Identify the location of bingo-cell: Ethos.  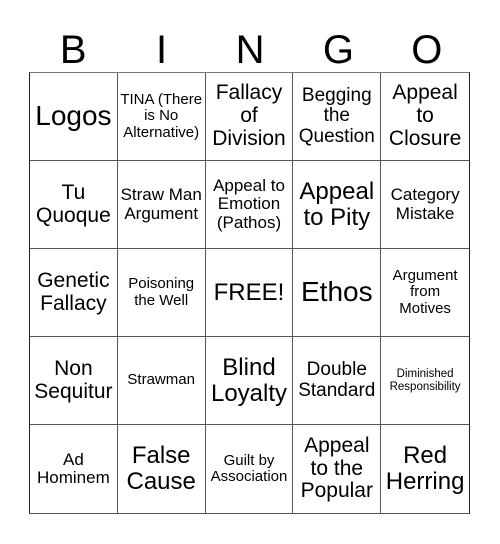
(337, 293).